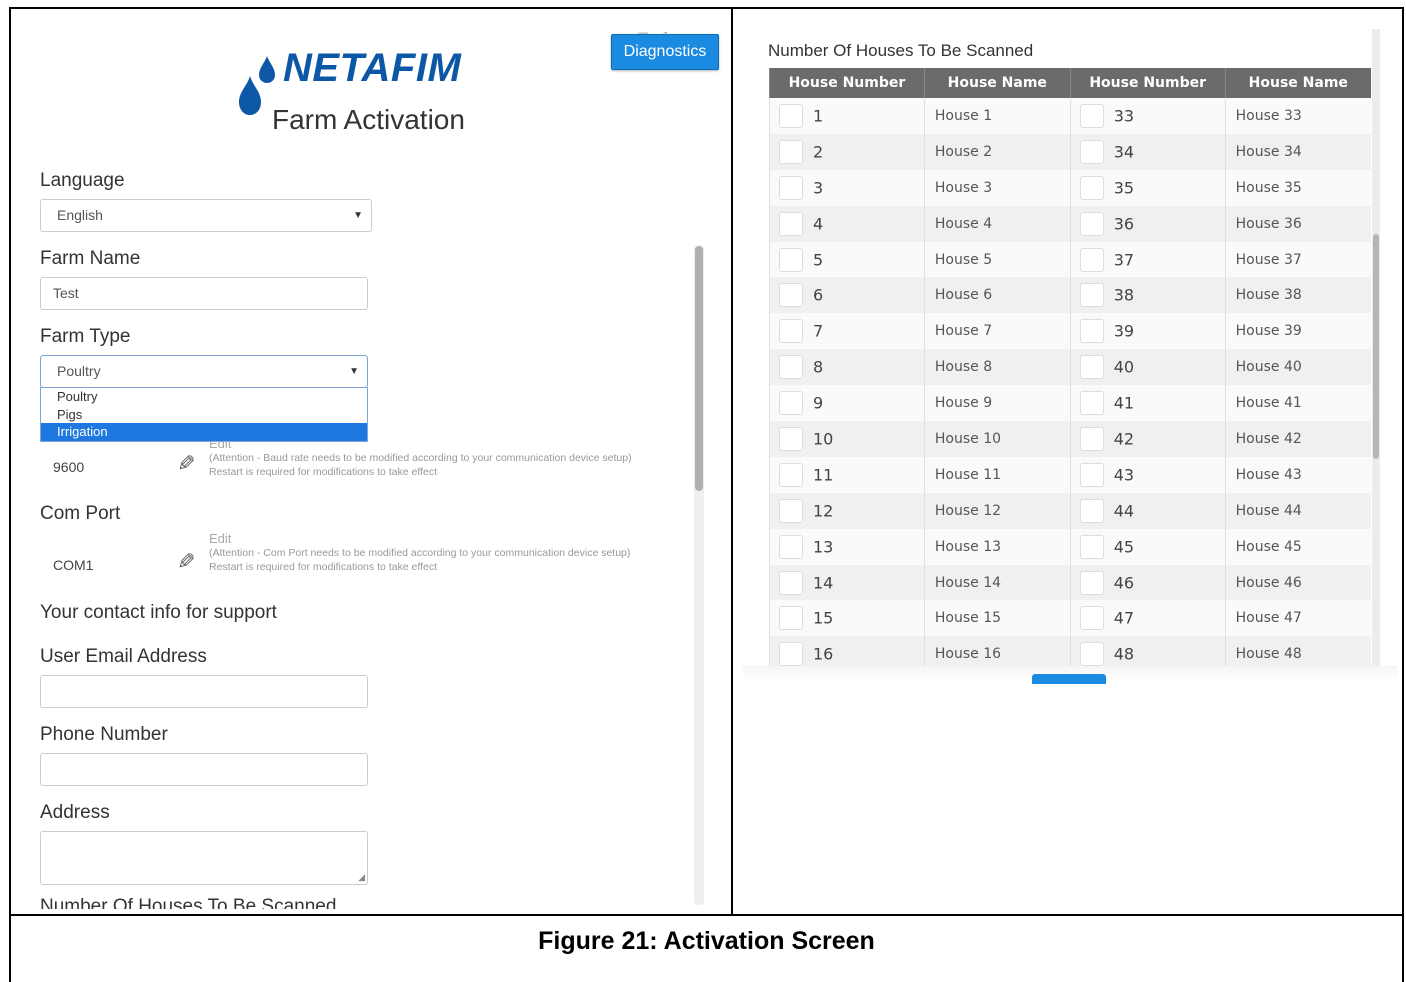  I want to click on house-name-cell: House 39, so click(1297, 331).